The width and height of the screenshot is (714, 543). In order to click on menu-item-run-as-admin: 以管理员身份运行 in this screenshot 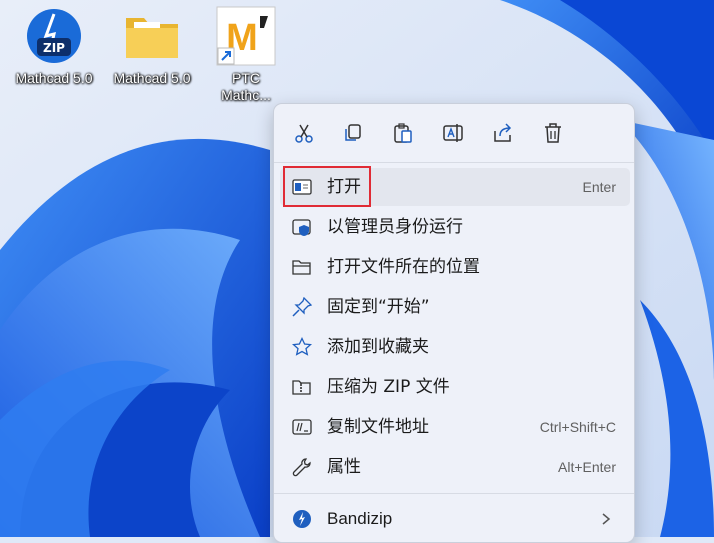, I will do `click(455, 227)`.